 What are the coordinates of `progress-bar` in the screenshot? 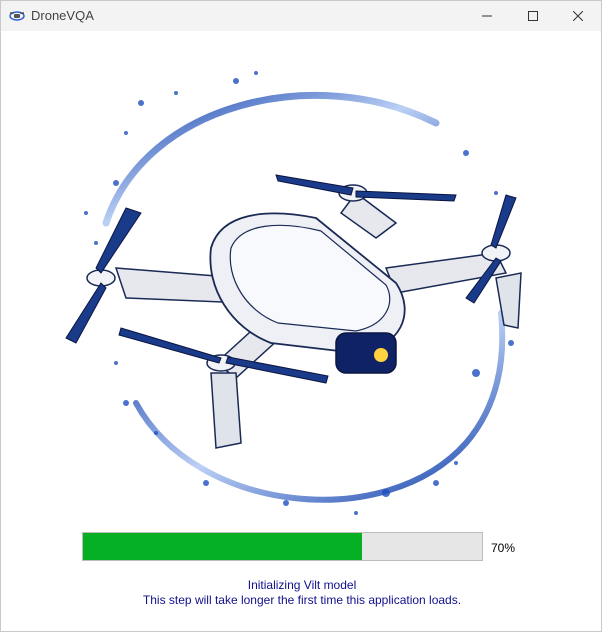 It's located at (282, 546).